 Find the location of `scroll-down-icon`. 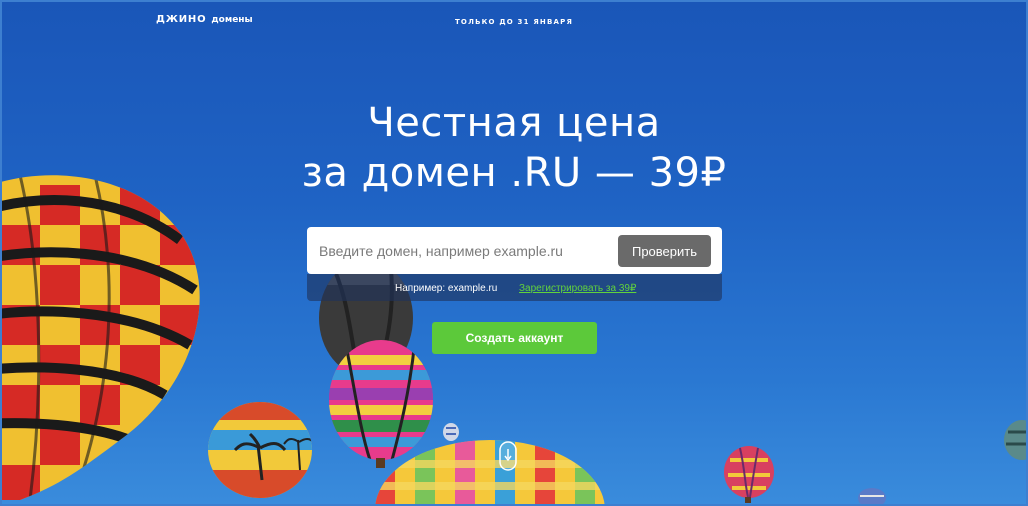

scroll-down-icon is located at coordinates (508, 456).